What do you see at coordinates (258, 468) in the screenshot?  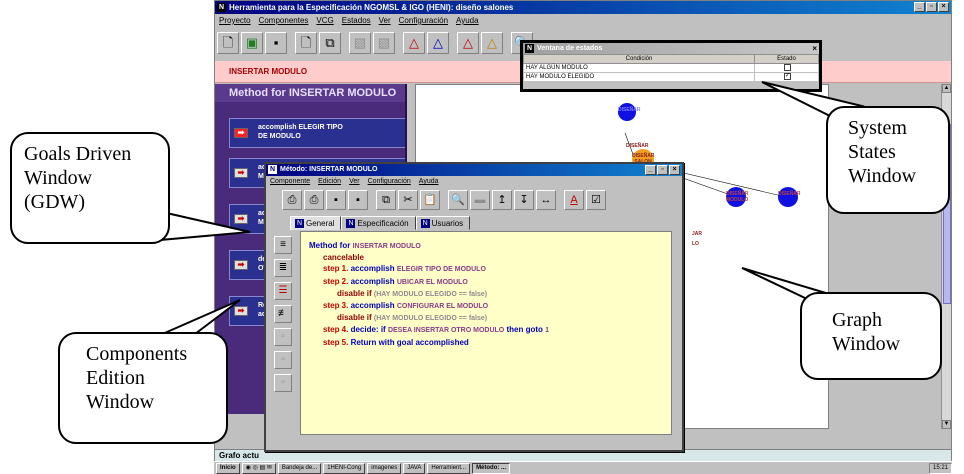 I see `quicklaunch-icons: ◉ ◎ ▤ ✉` at bounding box center [258, 468].